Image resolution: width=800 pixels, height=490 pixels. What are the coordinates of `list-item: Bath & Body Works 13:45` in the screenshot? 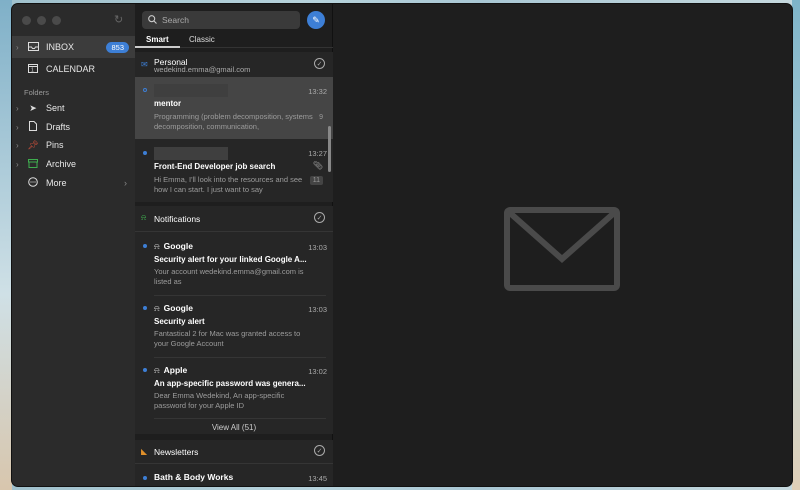 It's located at (234, 476).